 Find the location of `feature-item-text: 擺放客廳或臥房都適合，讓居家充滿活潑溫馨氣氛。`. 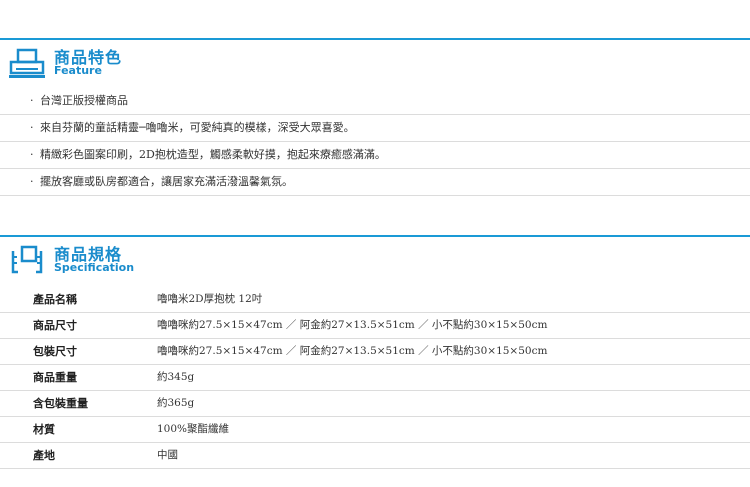

feature-item-text: 擺放客廳或臥房都適合，讓居家充滿活潑溫馨氣氛。 is located at coordinates (166, 181).